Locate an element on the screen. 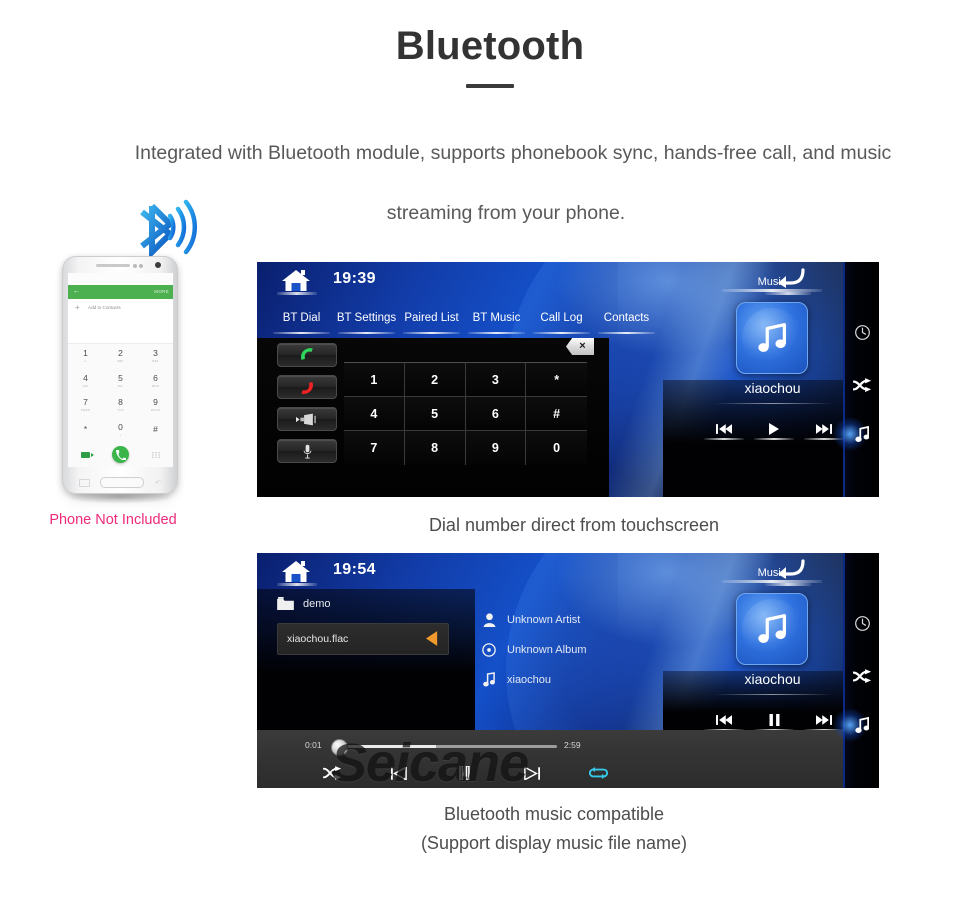  audio-transfer-button is located at coordinates (307, 419).